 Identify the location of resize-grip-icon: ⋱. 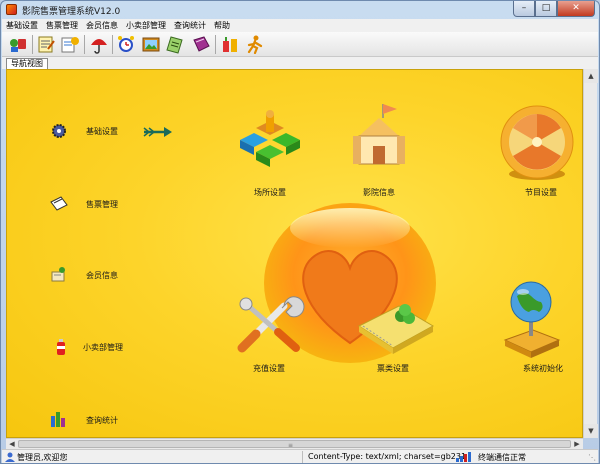
(592, 457).